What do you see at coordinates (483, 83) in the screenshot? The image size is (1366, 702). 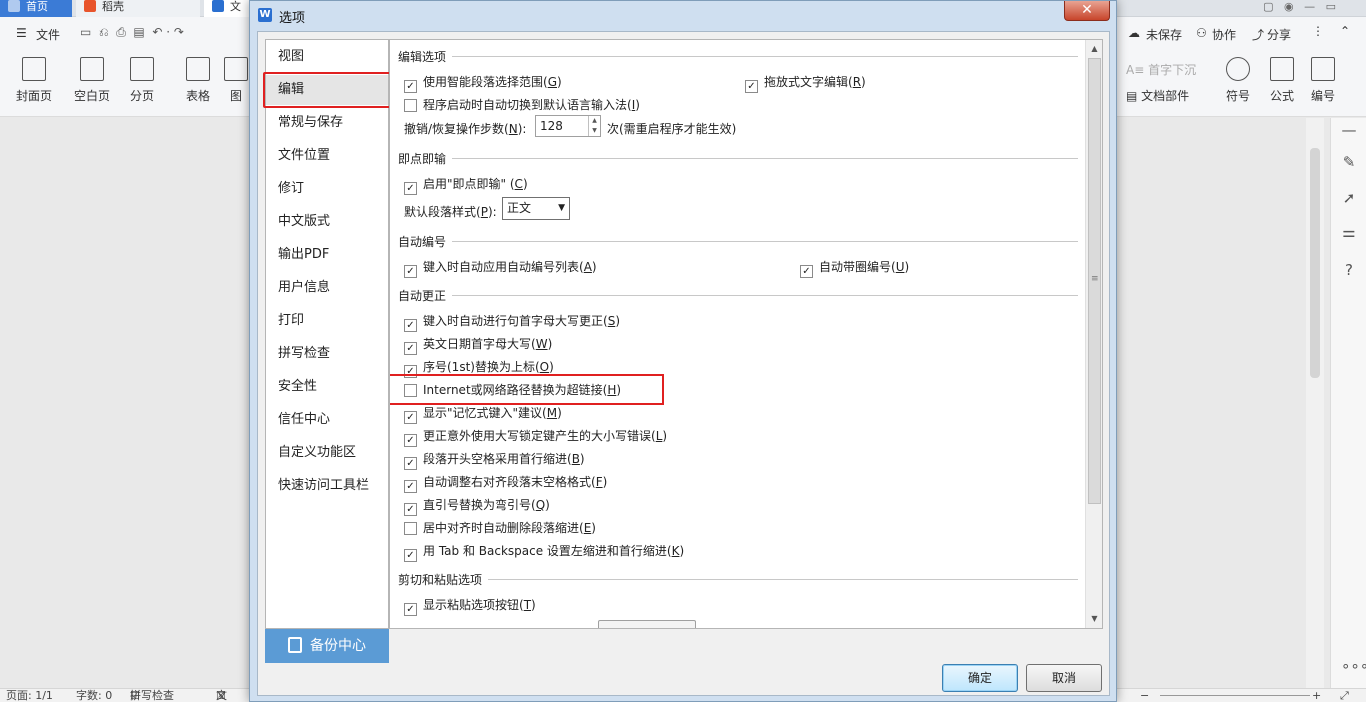 I see `smart-select-option: 使用智能段落选择范围(G)` at bounding box center [483, 83].